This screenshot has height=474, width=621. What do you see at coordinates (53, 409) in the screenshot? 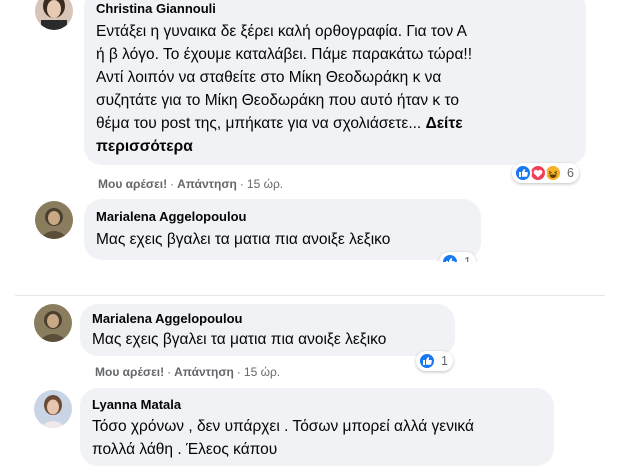
I see `avatar-lyanna` at bounding box center [53, 409].